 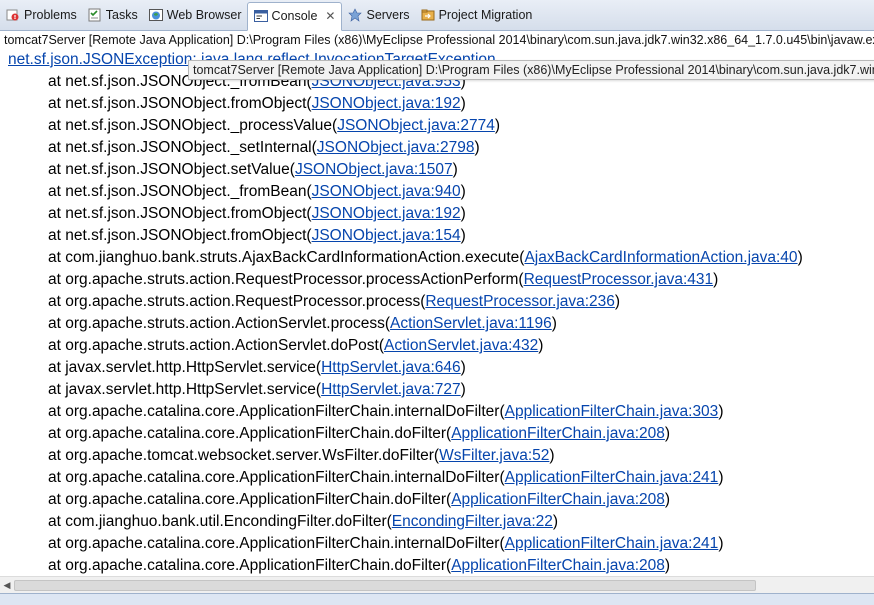 What do you see at coordinates (472, 521) in the screenshot?
I see `source-link: EncondingFilter.java:22` at bounding box center [472, 521].